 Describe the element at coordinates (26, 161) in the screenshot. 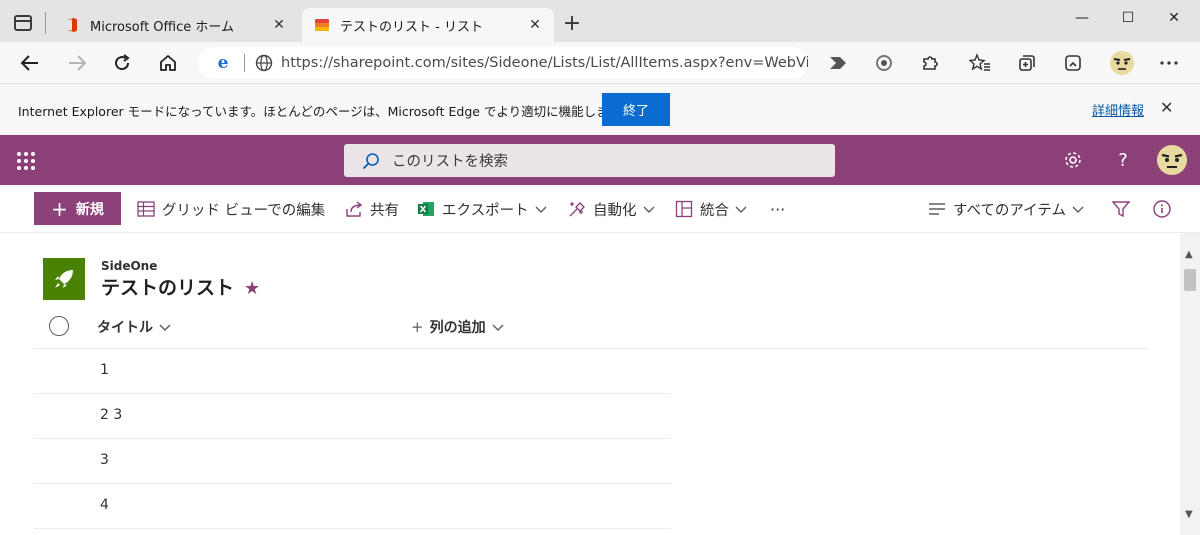

I see `app-launcher-icon` at that location.